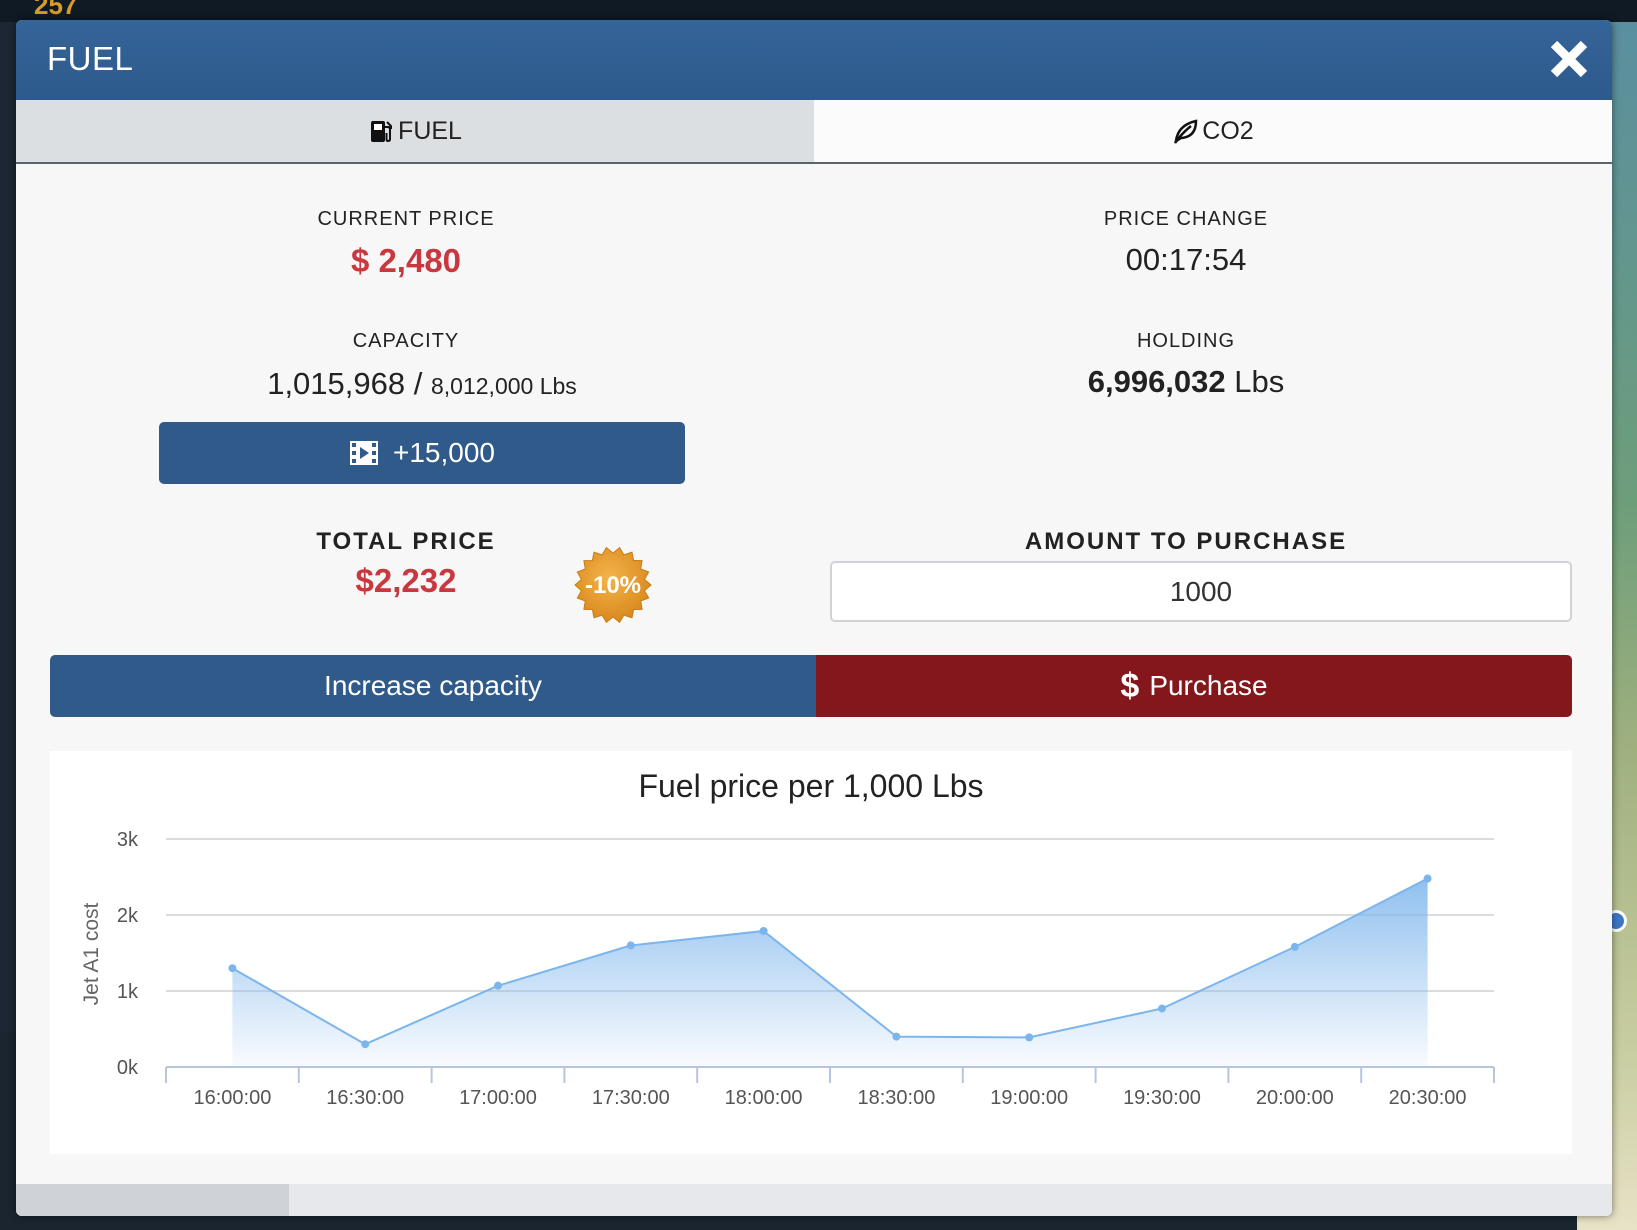 The width and height of the screenshot is (1637, 1230). I want to click on holding-value: 6,996,032 Lbs, so click(1186, 382).